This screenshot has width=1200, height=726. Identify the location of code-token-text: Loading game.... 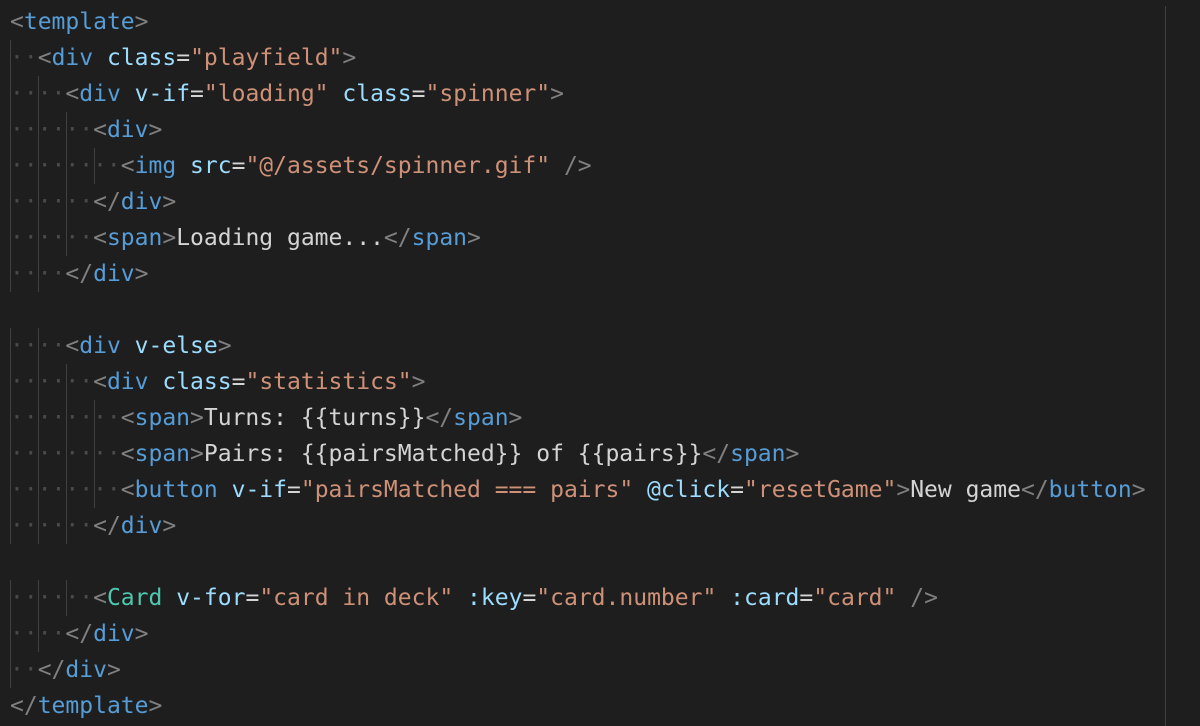
(280, 238).